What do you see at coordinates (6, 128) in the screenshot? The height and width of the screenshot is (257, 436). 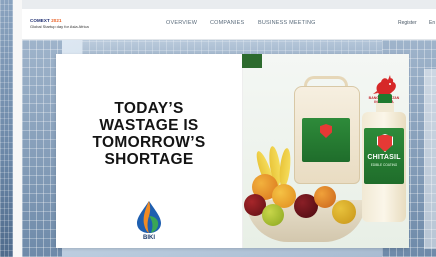 I see `left-background-building` at bounding box center [6, 128].